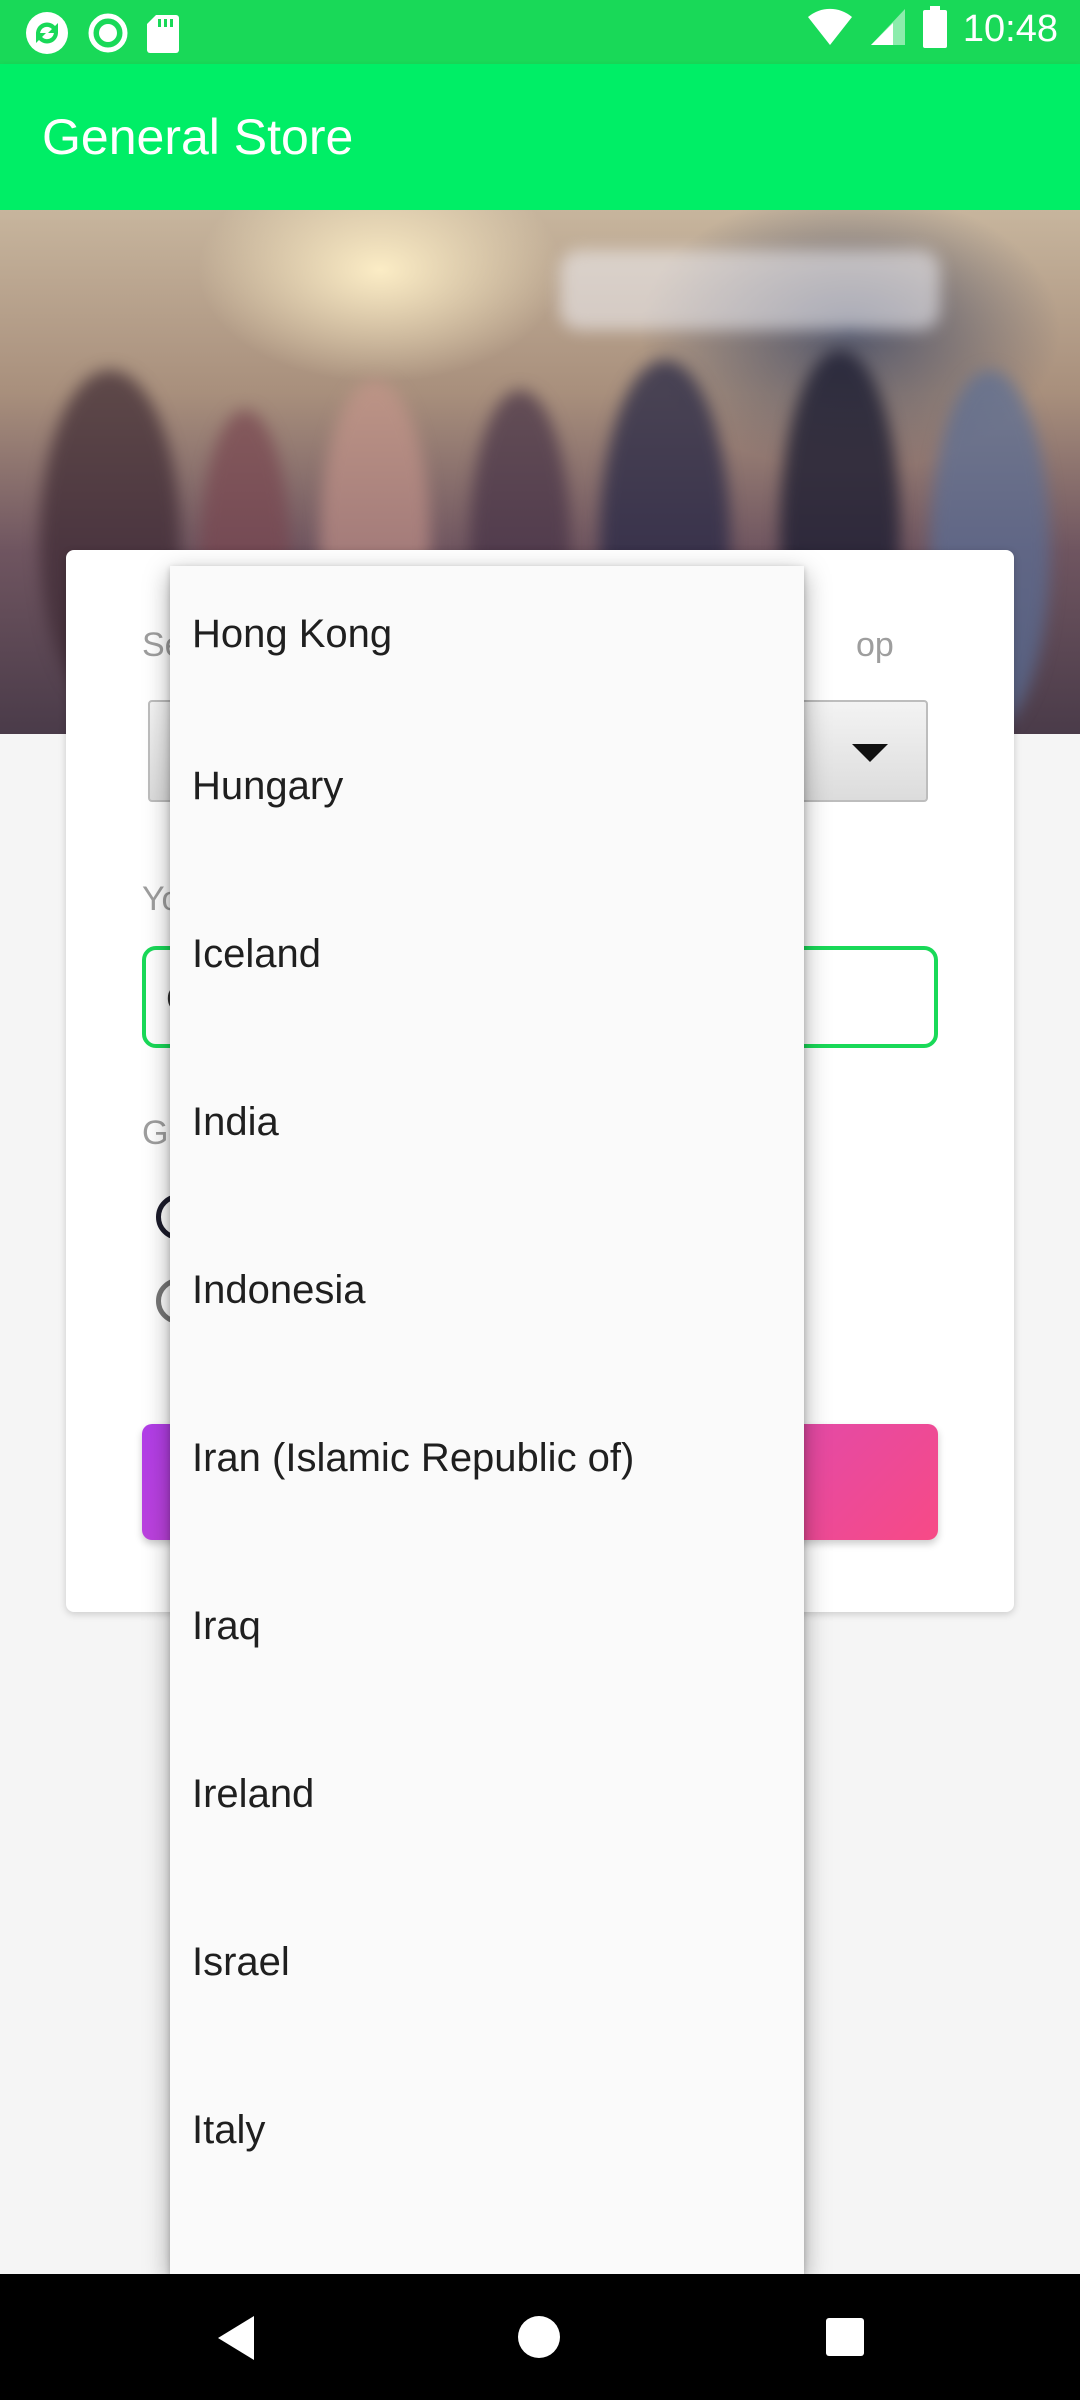 Image resolution: width=1080 pixels, height=2400 pixels. What do you see at coordinates (236, 2340) in the screenshot?
I see `back-icon` at bounding box center [236, 2340].